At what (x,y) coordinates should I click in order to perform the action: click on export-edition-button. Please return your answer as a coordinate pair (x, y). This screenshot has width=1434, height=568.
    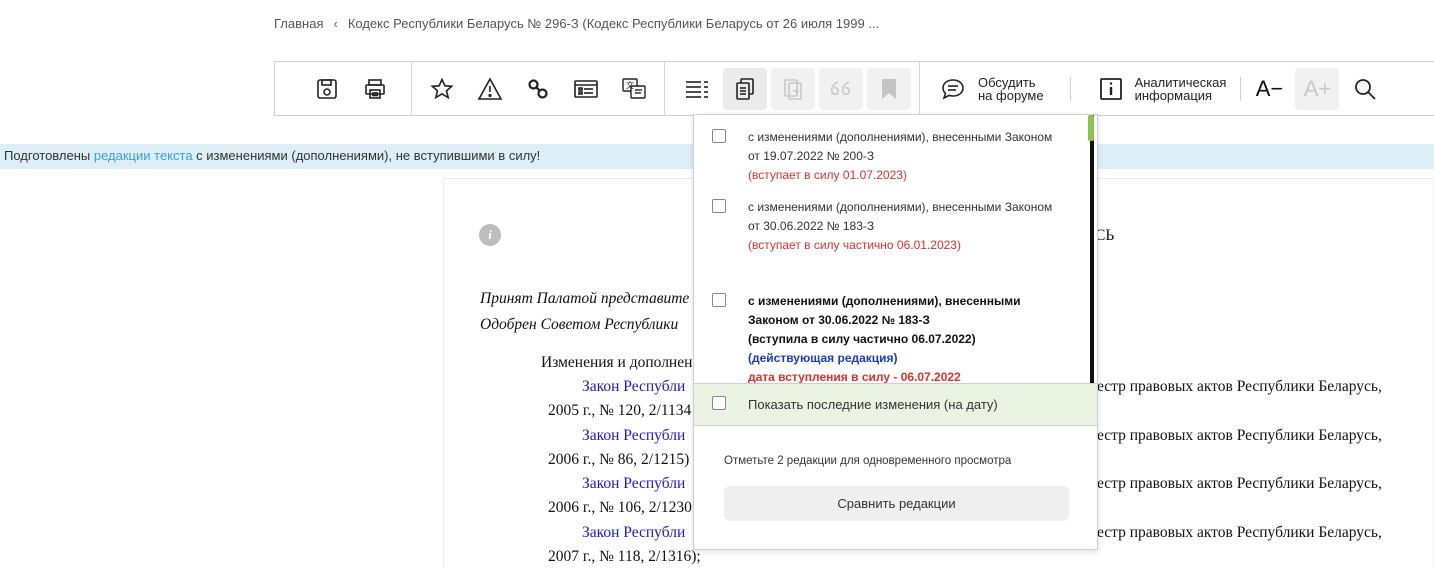
    Looking at the image, I should click on (793, 88).